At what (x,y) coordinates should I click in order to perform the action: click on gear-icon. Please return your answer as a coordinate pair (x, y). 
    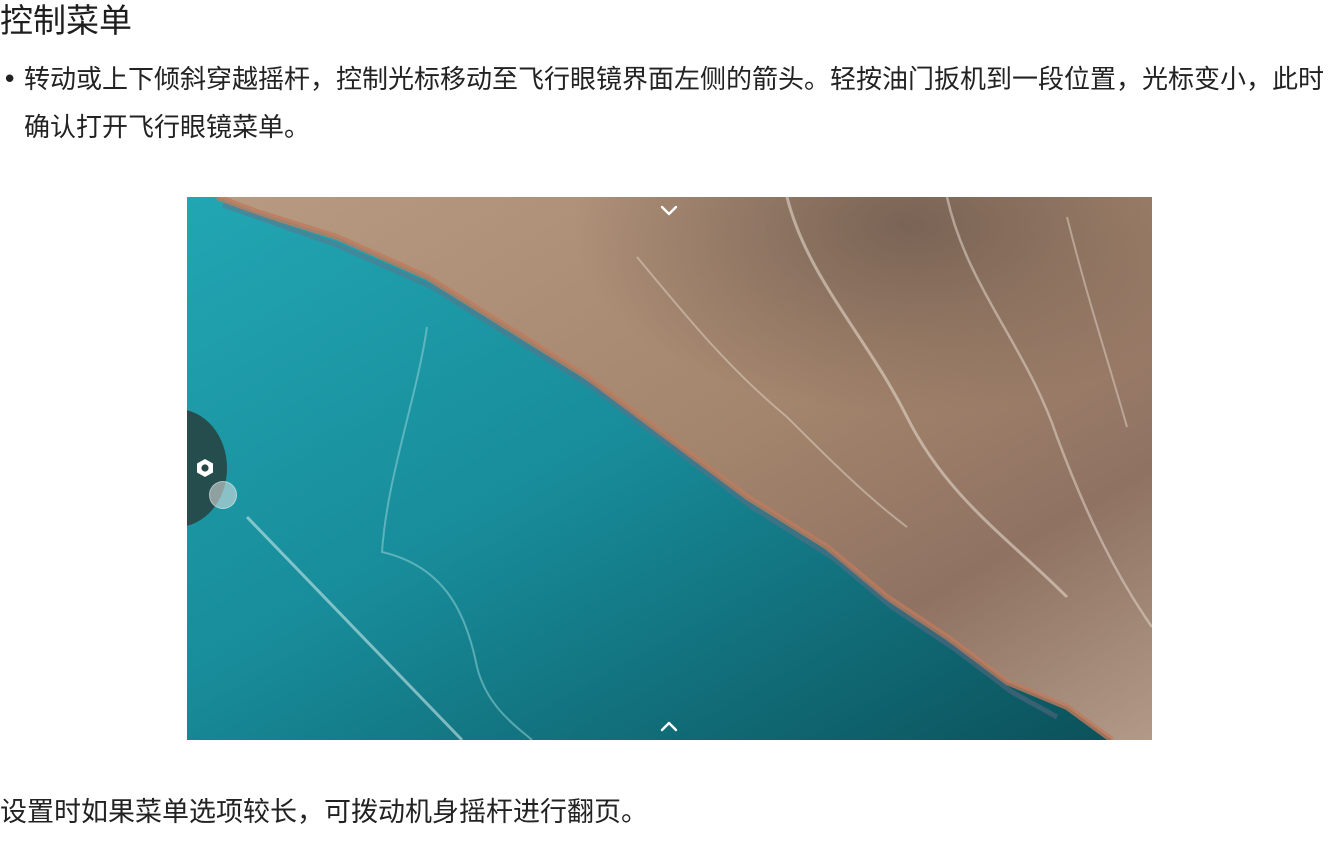
    Looking at the image, I should click on (205, 468).